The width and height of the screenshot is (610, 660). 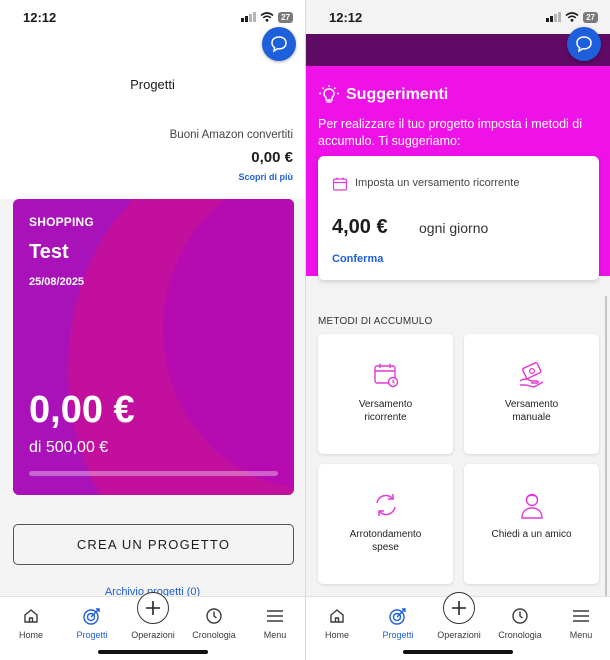 What do you see at coordinates (375, 321) in the screenshot?
I see `methods-title: METODI DI ACCUMULO` at bounding box center [375, 321].